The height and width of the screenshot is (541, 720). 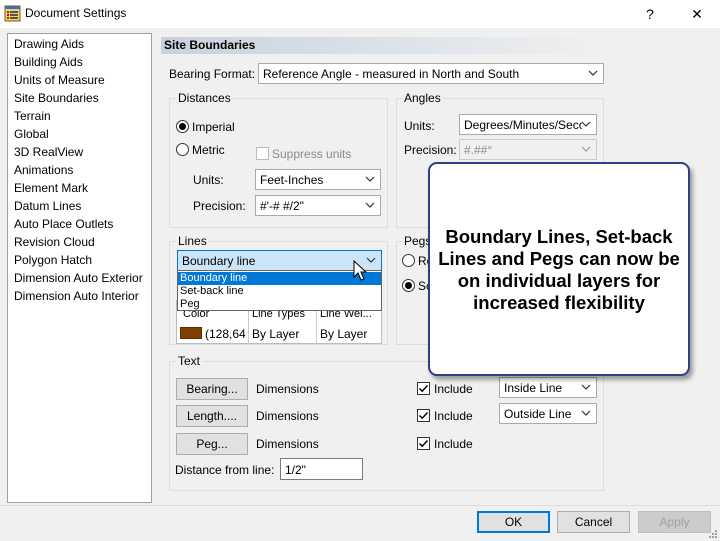 I want to click on line-type-dropdown-list: Boundary line Set-back line Peg, so click(x=279, y=290).